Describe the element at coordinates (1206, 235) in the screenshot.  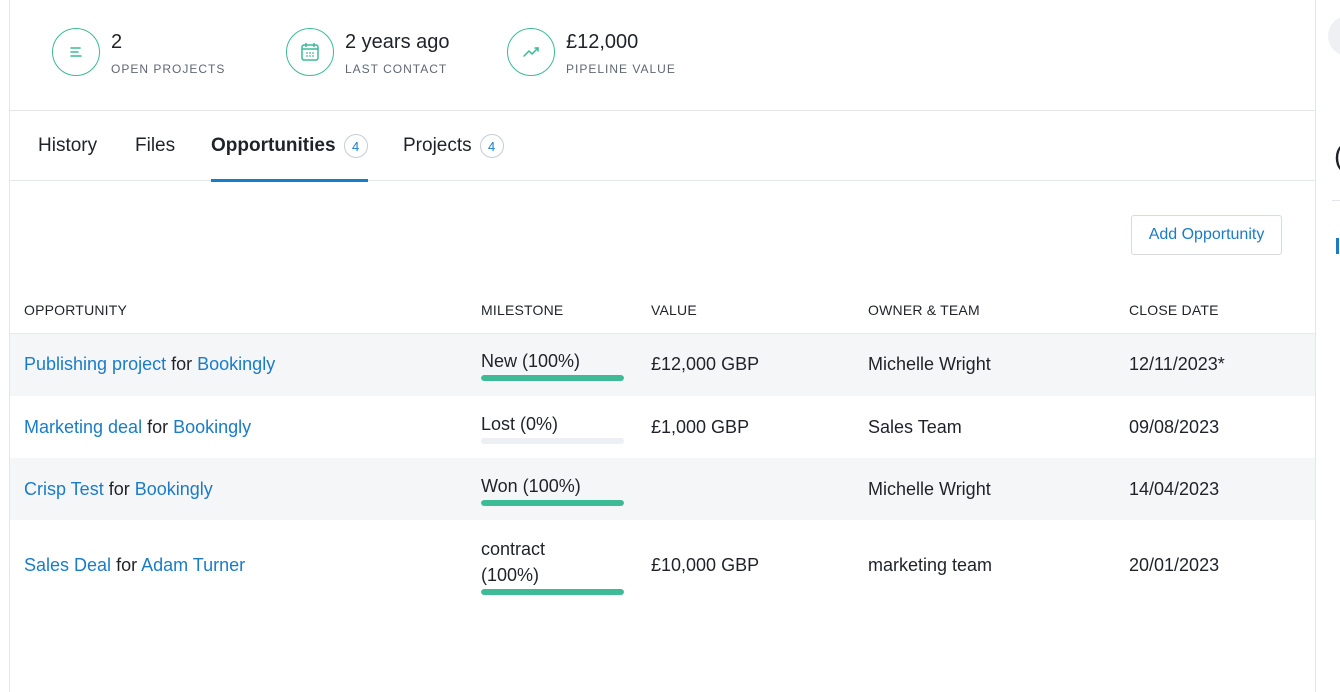
I see `add-opportunity-button: Add Opportunity` at that location.